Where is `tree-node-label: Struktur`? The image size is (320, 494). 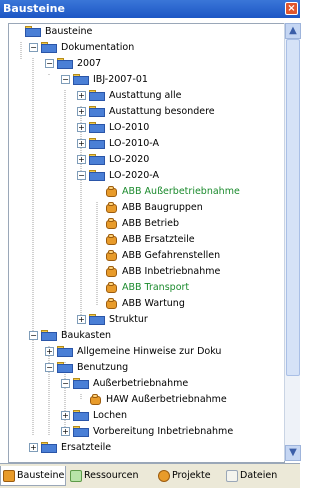 tree-node-label: Struktur is located at coordinates (128, 319).